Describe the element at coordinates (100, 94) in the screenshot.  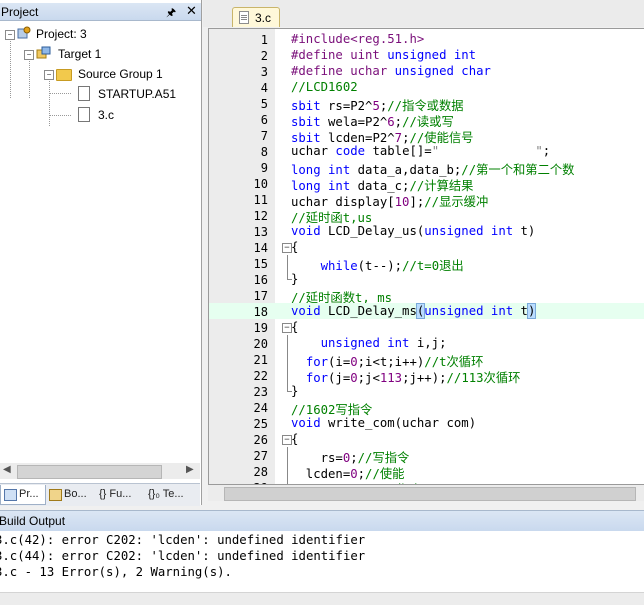
I see `tree-item-startup-a51: STARTUP.A51` at that location.